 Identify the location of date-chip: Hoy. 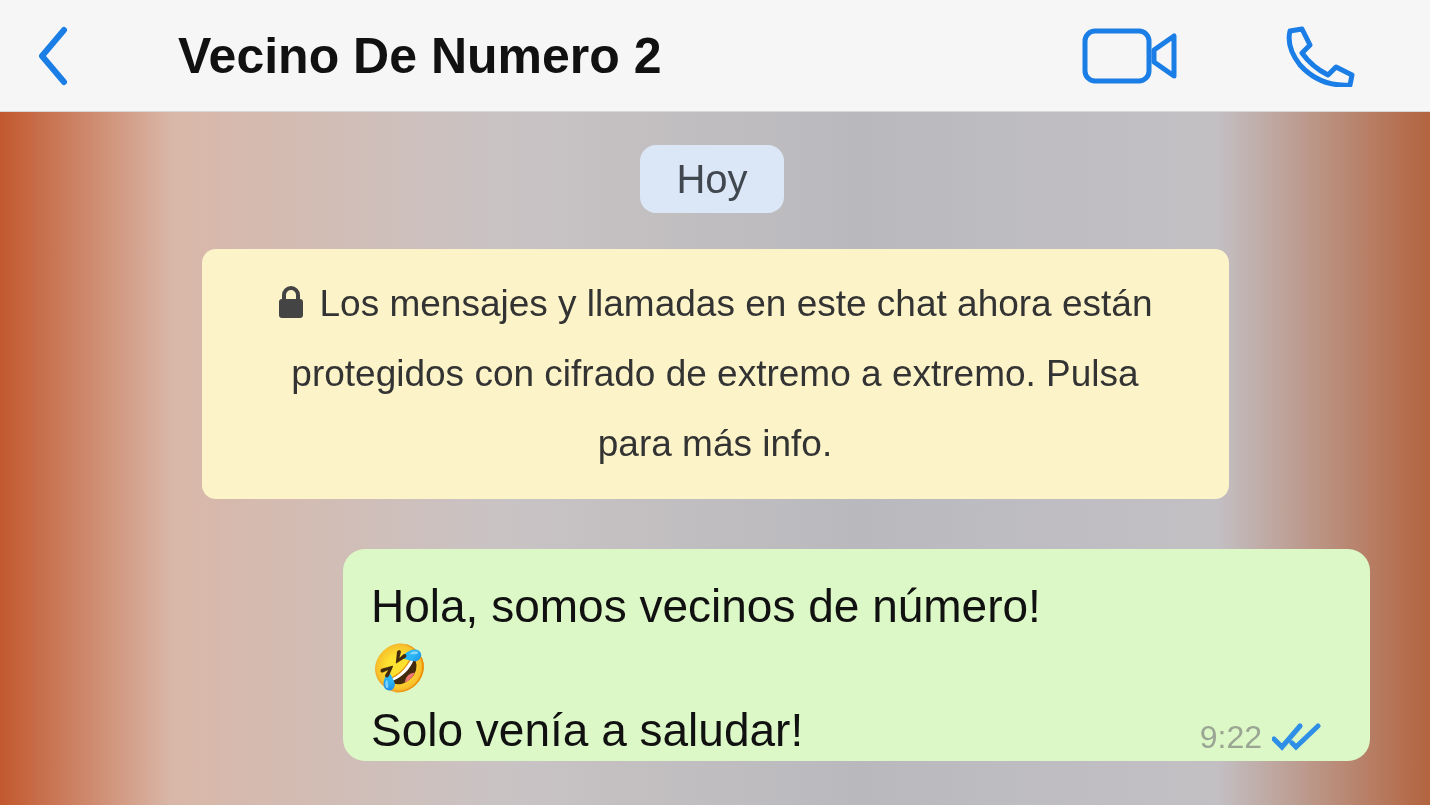
(712, 179).